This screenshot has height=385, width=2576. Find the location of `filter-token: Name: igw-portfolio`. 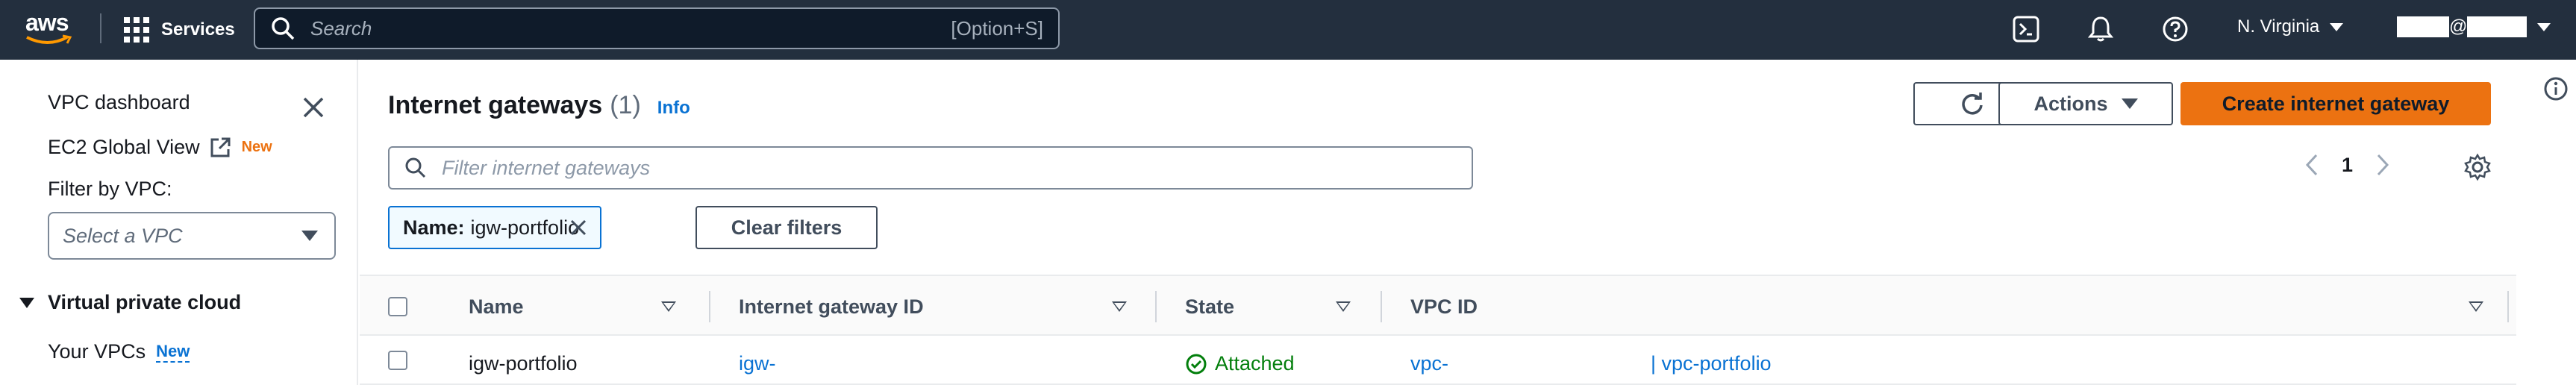

filter-token: Name: igw-portfolio is located at coordinates (494, 228).